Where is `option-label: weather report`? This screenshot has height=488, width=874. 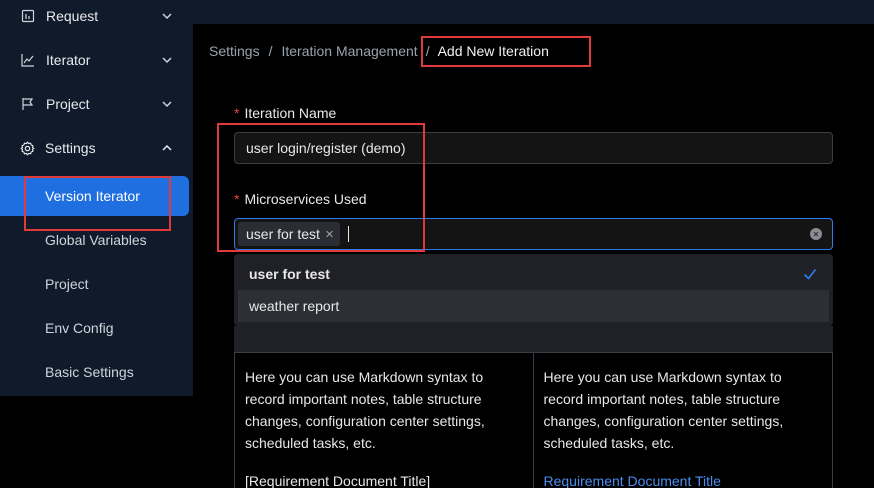 option-label: weather report is located at coordinates (294, 306).